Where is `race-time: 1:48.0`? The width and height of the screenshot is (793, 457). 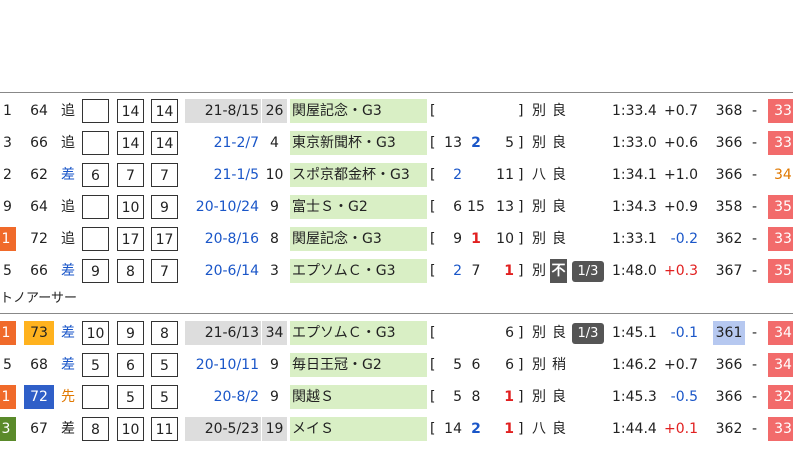
race-time: 1:48.0 is located at coordinates (634, 271).